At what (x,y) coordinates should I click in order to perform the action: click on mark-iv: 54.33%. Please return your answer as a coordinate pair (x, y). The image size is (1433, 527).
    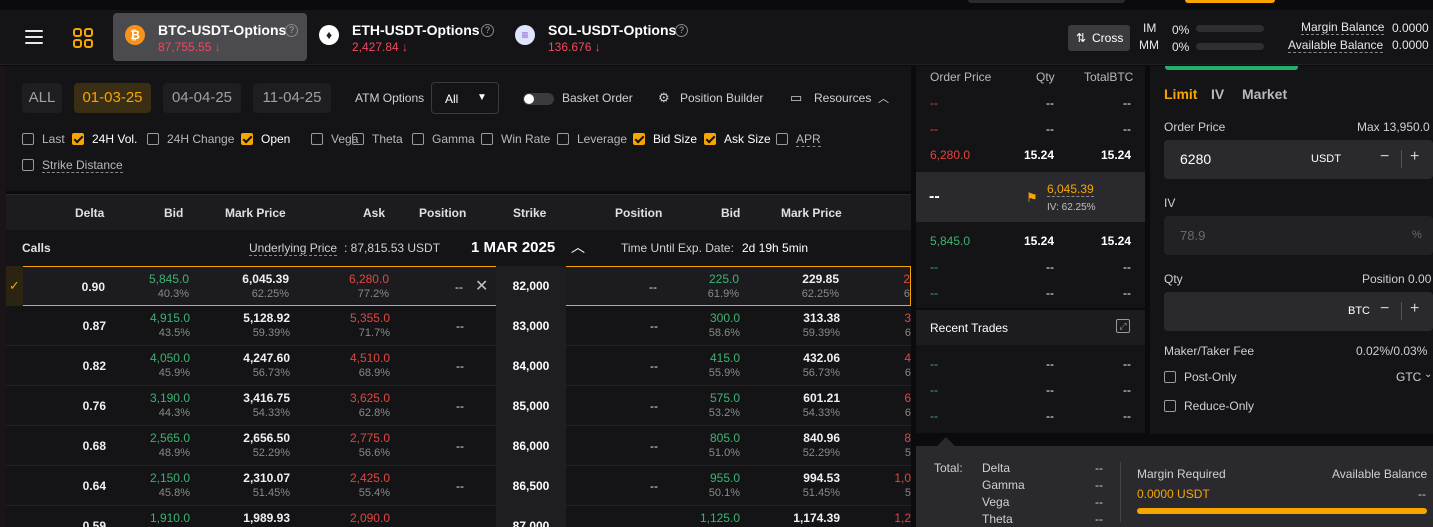
    Looking at the image, I should click on (271, 413).